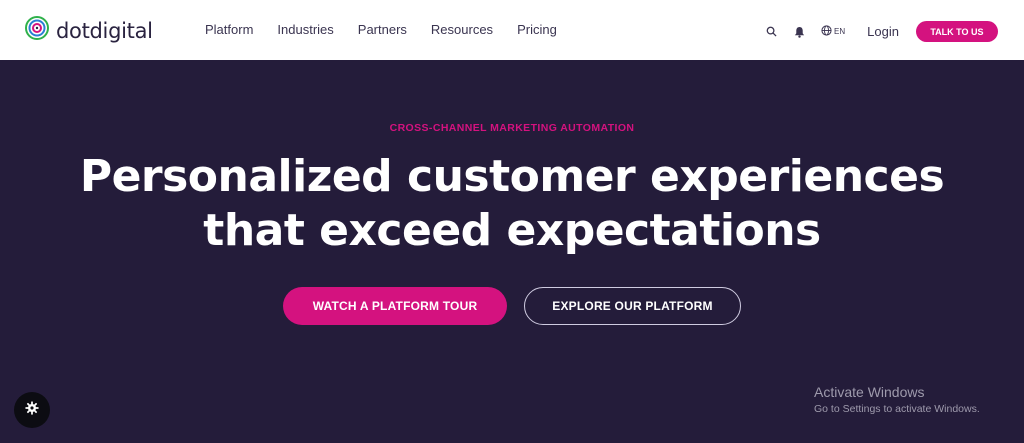 This screenshot has height=443, width=1024. What do you see at coordinates (395, 306) in the screenshot?
I see `watch-platform-tour-button: WATCH A PLATFORM TOUR` at bounding box center [395, 306].